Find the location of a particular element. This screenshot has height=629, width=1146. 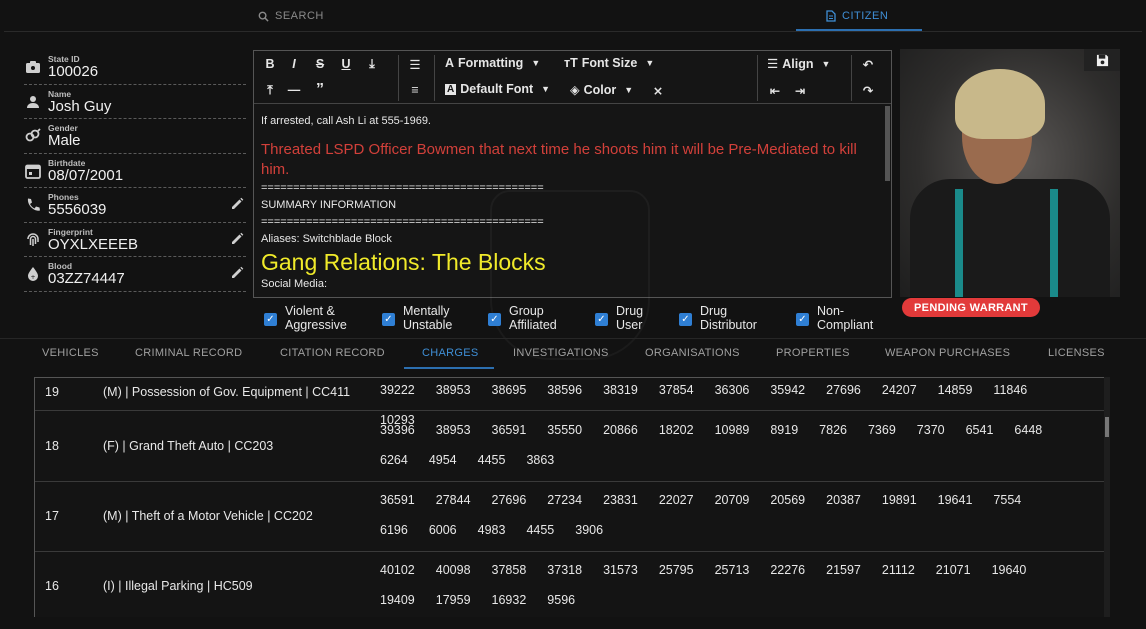

tab-charges: CHARGES is located at coordinates (450, 353).